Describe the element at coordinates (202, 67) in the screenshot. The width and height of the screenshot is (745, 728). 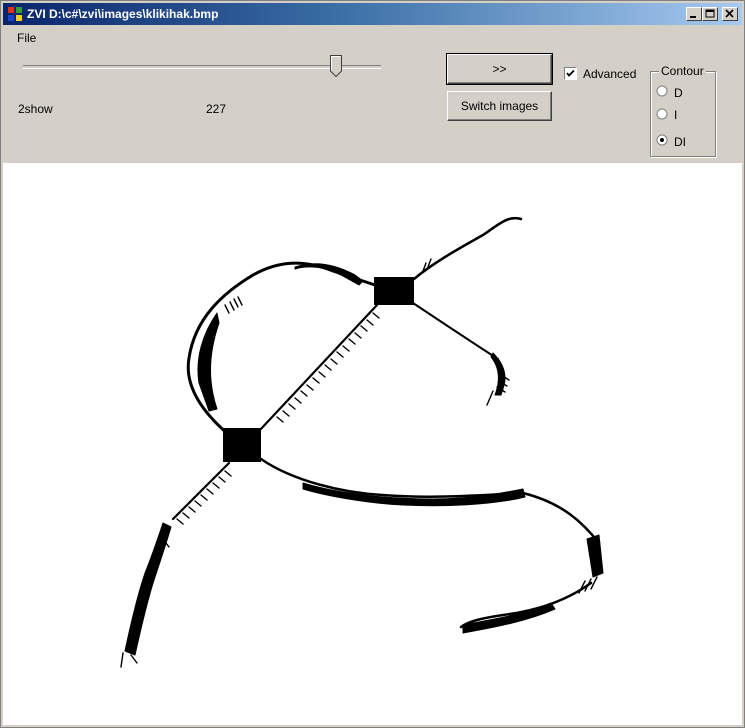
I see `threshold-slider-track` at that location.